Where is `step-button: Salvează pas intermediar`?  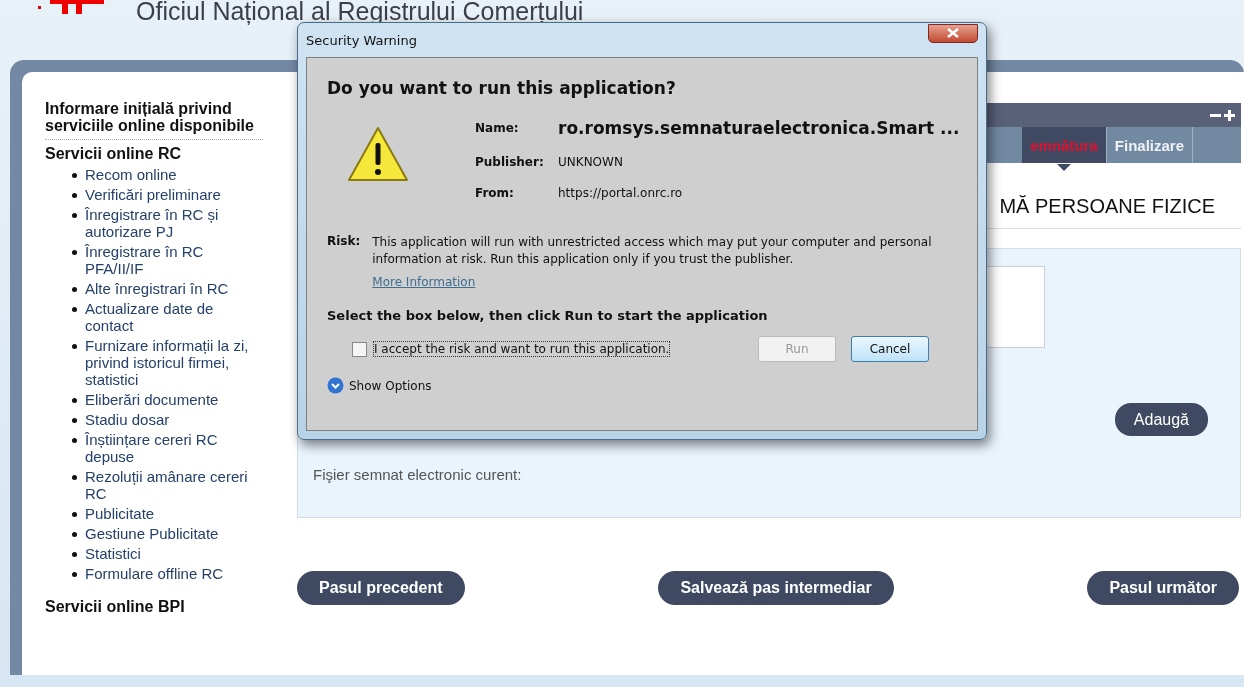
step-button: Salvează pas intermediar is located at coordinates (776, 588).